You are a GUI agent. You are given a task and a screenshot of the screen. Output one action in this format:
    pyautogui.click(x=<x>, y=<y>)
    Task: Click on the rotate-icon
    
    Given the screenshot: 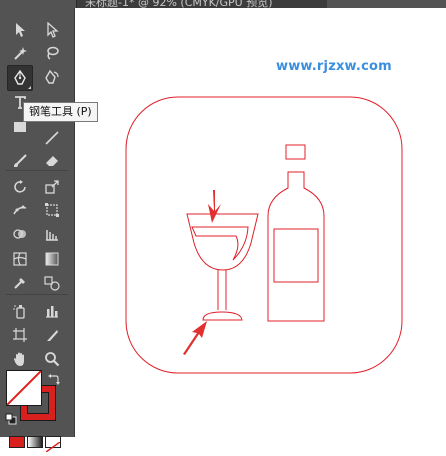 What is the action you would take?
    pyautogui.click(x=20, y=186)
    